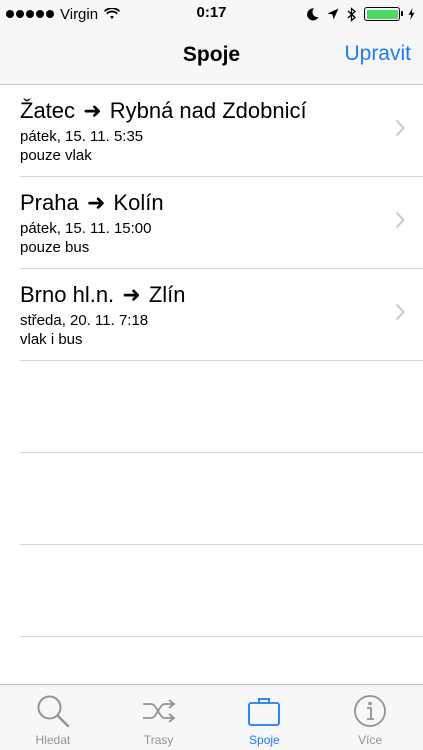 The height and width of the screenshot is (750, 423). Describe the element at coordinates (158, 740) in the screenshot. I see `tab-label: Trasy` at that location.